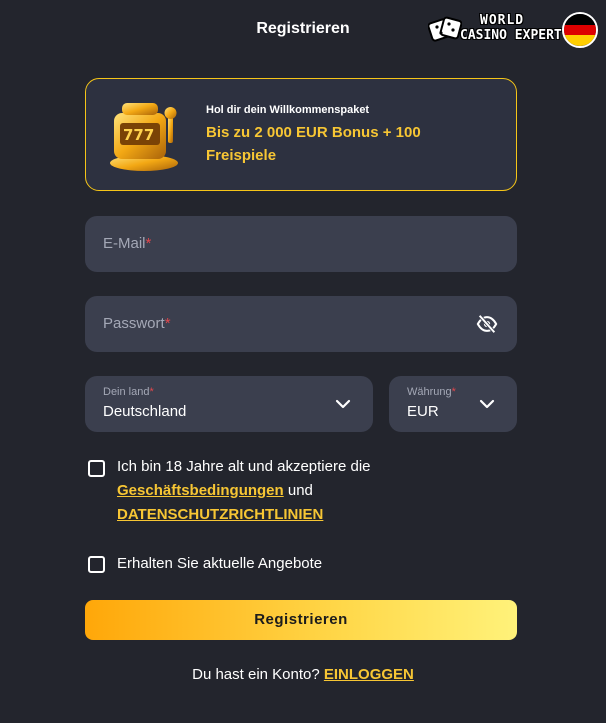 This screenshot has height=723, width=606. Describe the element at coordinates (288, 110) in the screenshot. I see `bonus-subtitle: Hol dir dein Willkommenspaket` at that location.